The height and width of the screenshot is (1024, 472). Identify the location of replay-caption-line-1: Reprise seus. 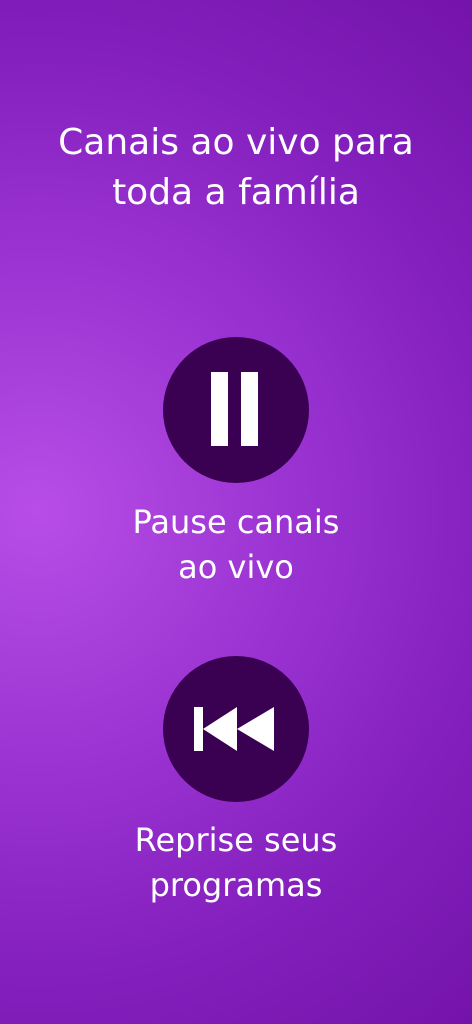
(236, 840).